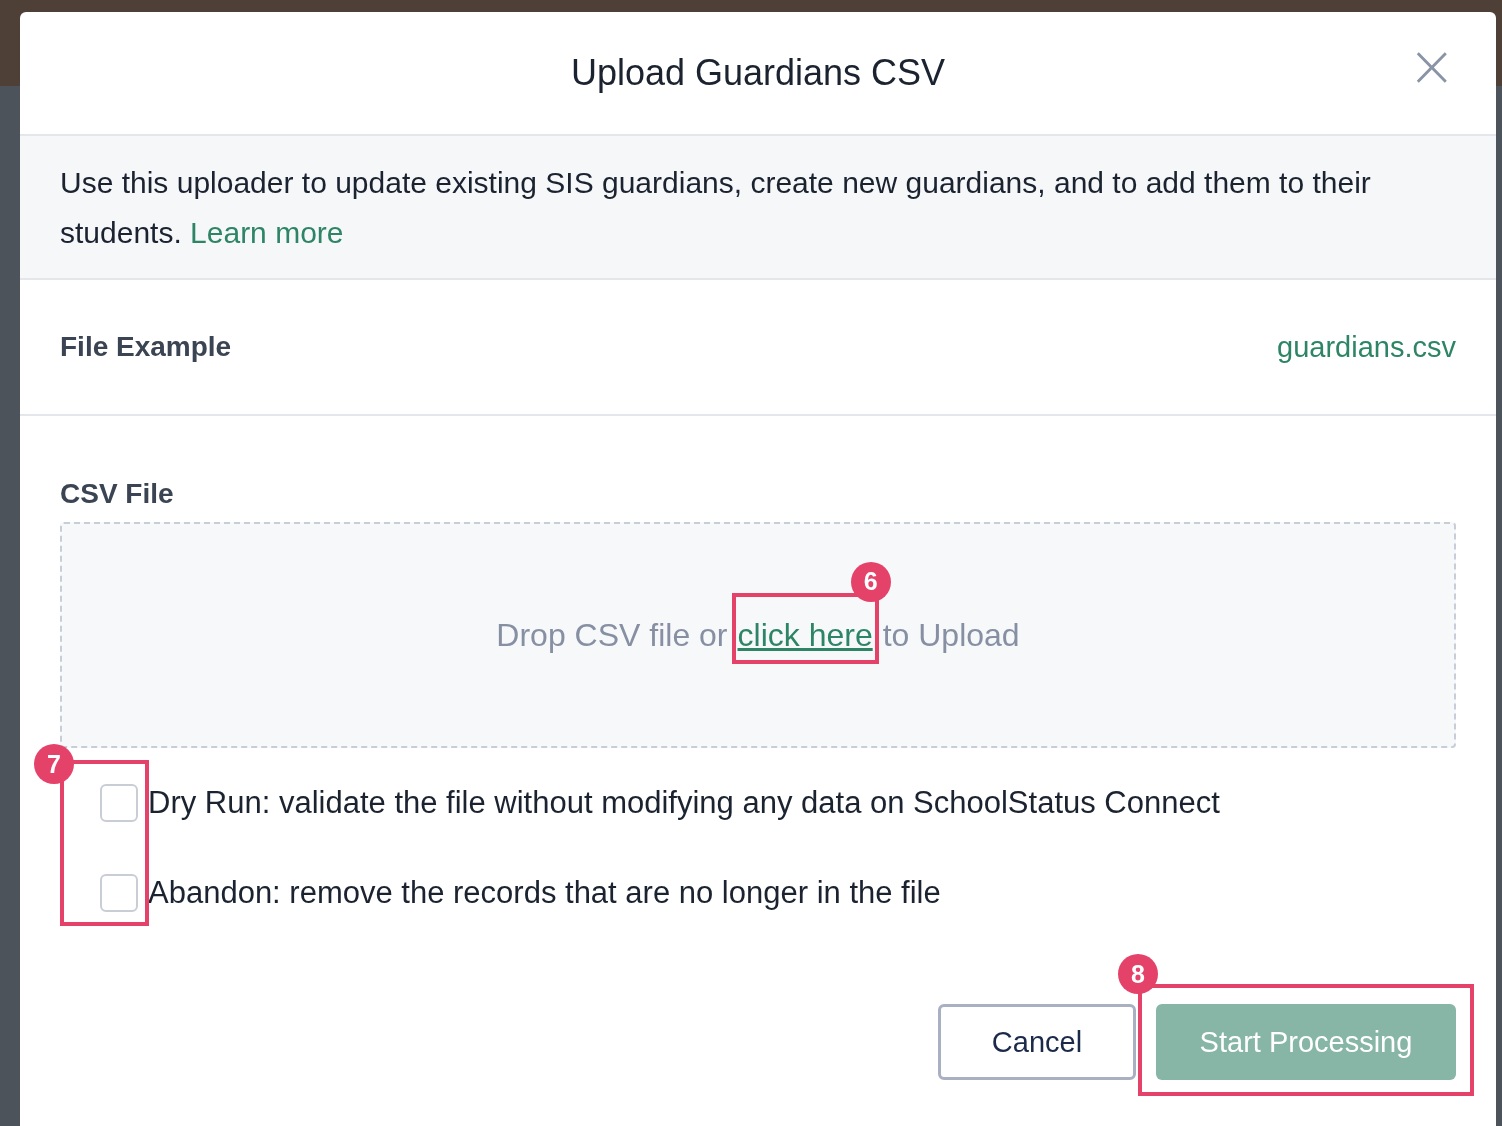  Describe the element at coordinates (1366, 347) in the screenshot. I see `file-example-link: guardians.csv` at that location.